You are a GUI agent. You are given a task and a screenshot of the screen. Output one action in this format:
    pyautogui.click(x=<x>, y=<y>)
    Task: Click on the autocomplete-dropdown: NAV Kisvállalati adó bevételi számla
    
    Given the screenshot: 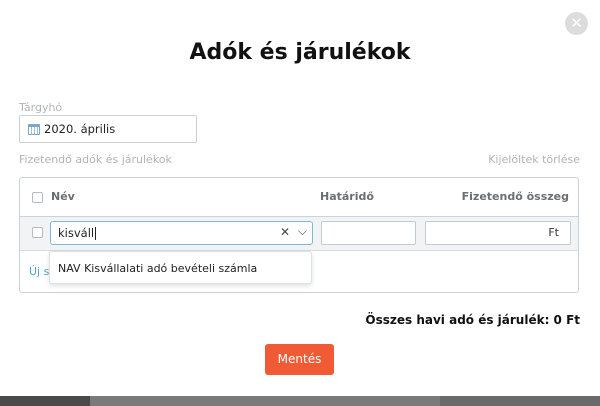 What is the action you would take?
    pyautogui.click(x=180, y=267)
    